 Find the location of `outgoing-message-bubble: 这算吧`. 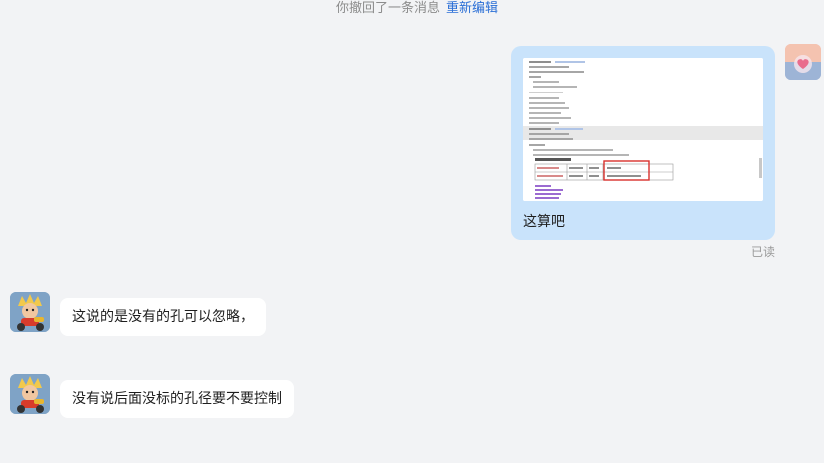

outgoing-message-bubble: 这算吧 is located at coordinates (643, 143).